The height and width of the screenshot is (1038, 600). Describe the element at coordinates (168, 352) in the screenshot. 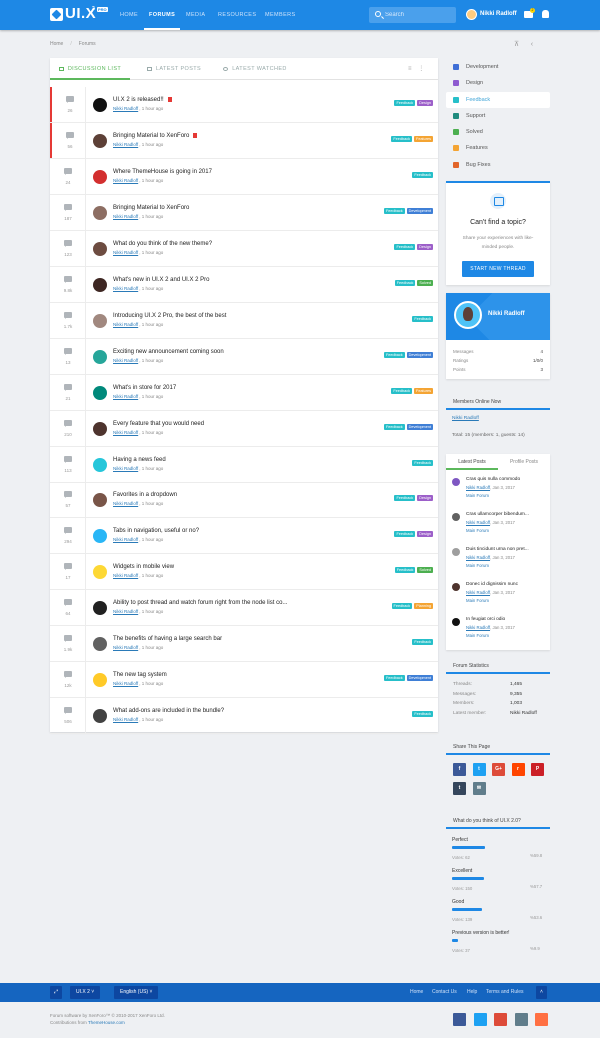

I see `thread-title: Exciting new announcement coming soon` at that location.